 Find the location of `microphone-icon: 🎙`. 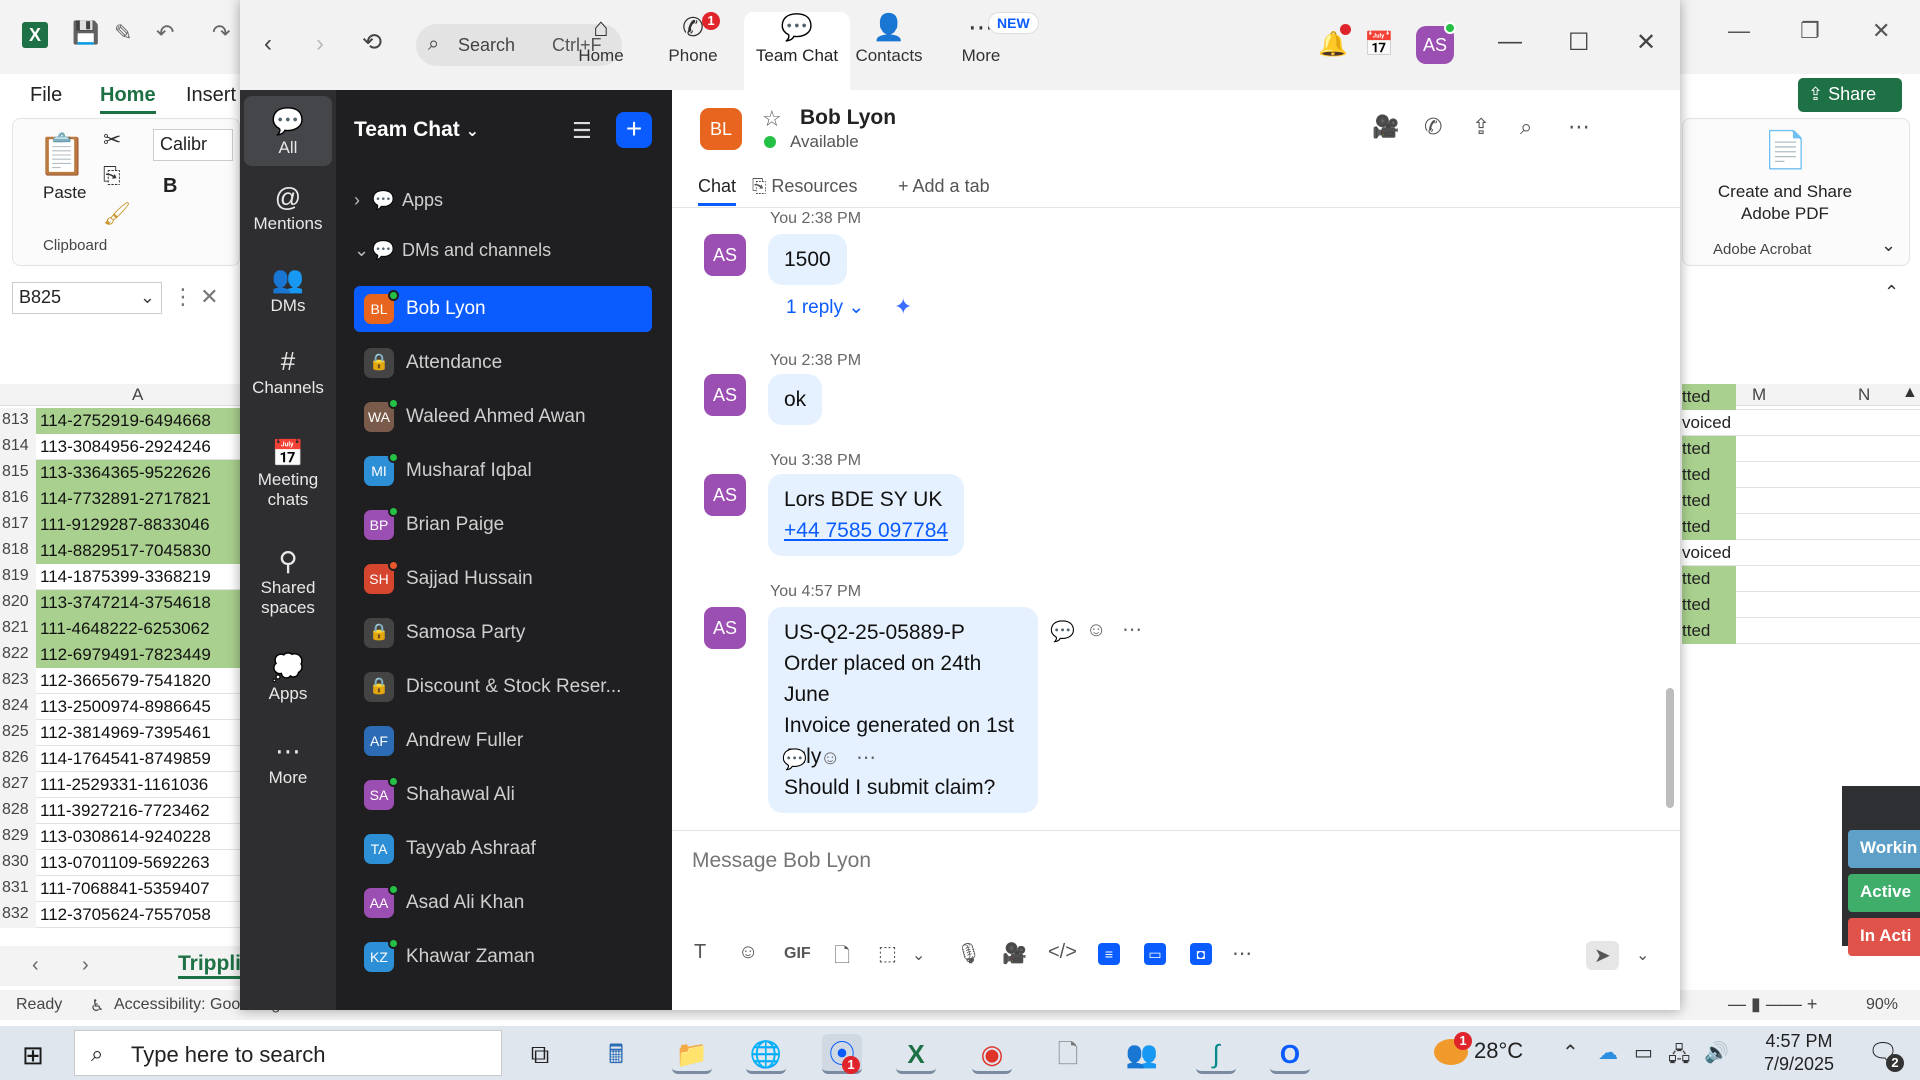

microphone-icon: 🎙 is located at coordinates (968, 953).